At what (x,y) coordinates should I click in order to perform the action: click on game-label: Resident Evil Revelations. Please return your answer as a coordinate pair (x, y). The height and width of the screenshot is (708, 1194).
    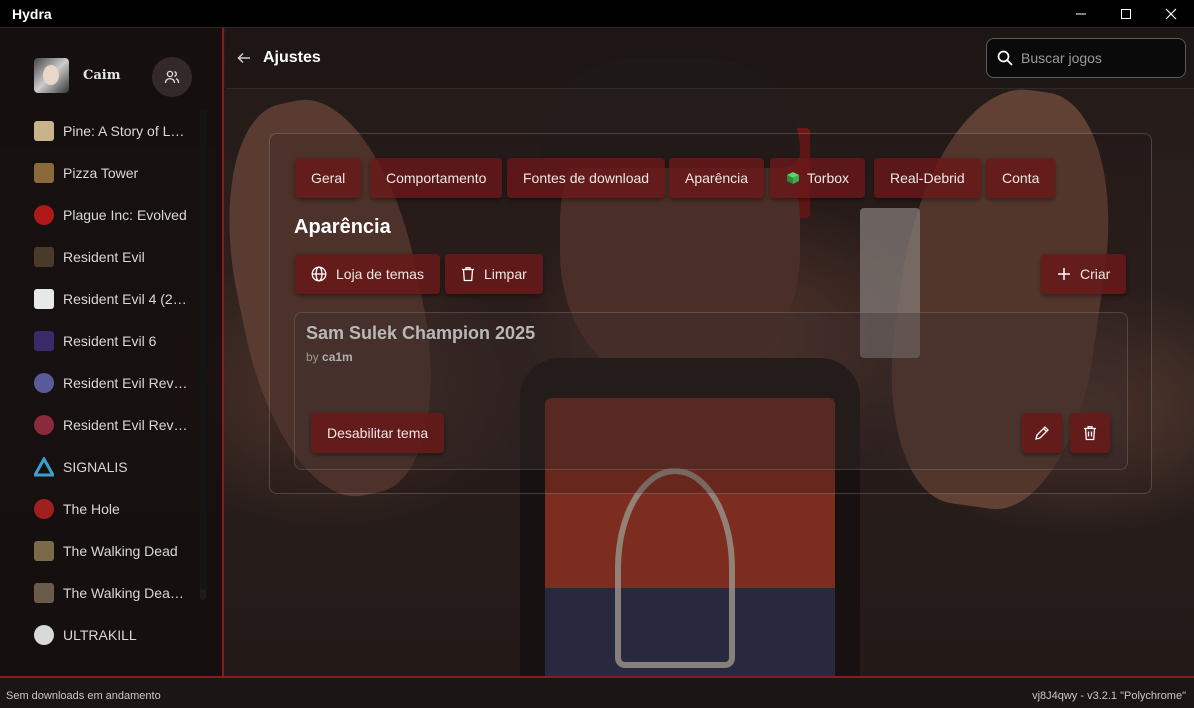
    Looking at the image, I should click on (125, 383).